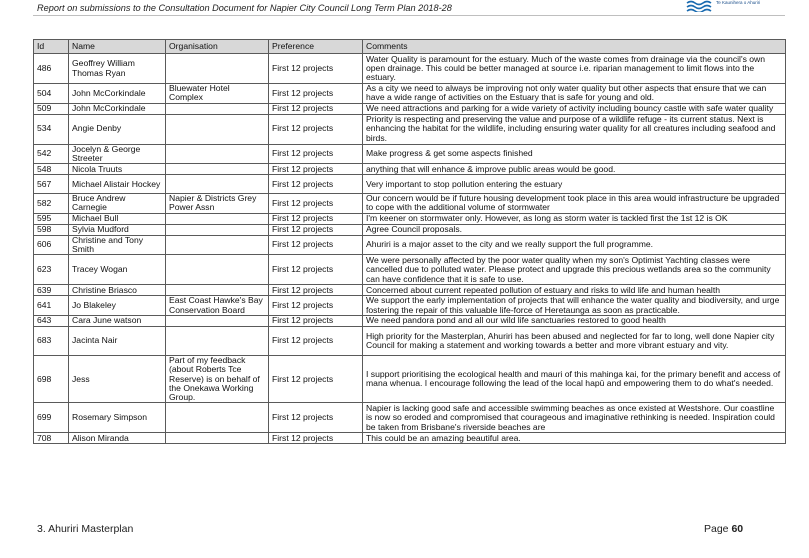 This screenshot has width=809, height=558. I want to click on page-label: Page, so click(716, 529).